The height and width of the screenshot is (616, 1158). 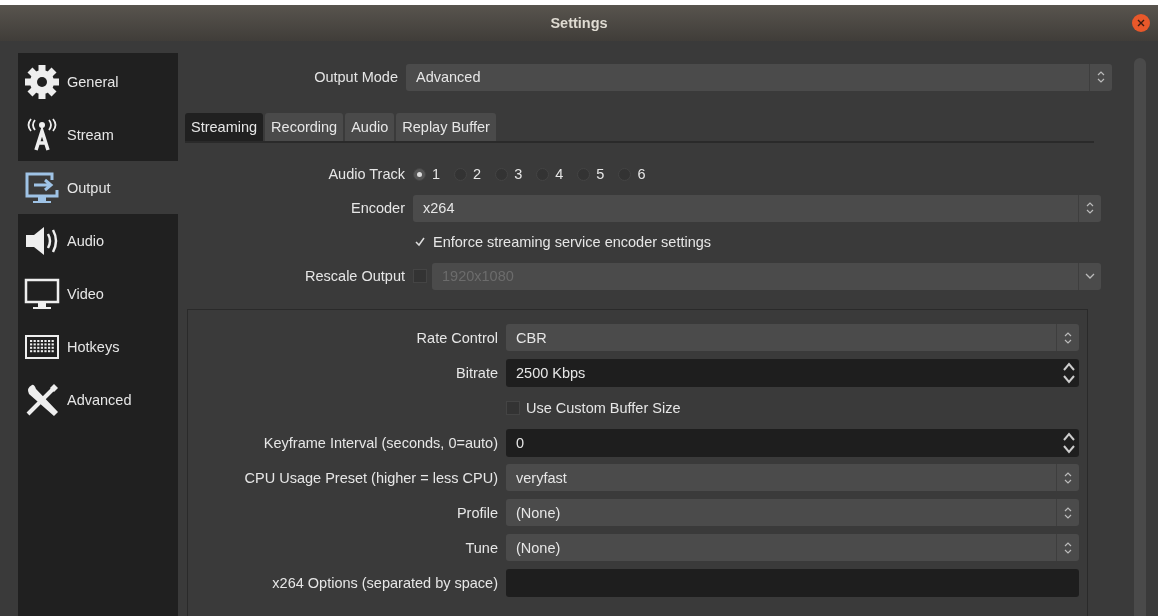 I want to click on field-label: CPU Usage Preset (higher = less CPU), so click(x=371, y=477).